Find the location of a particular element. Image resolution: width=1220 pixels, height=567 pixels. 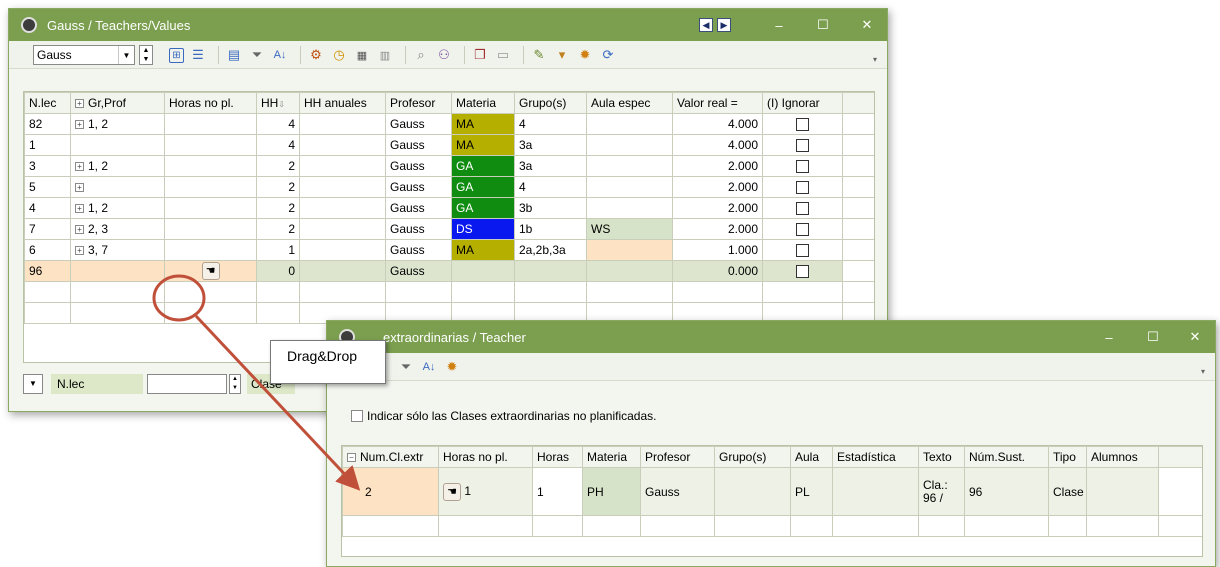

cell-nlec: 6 is located at coordinates (47, 250).